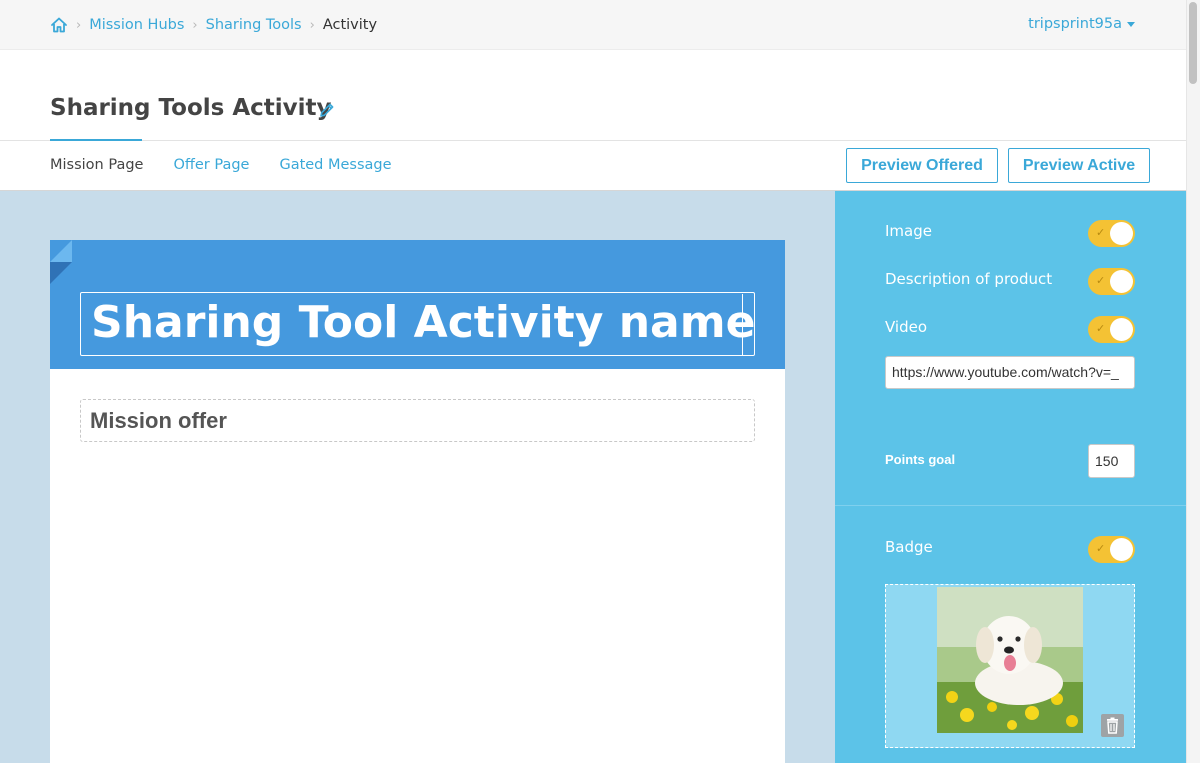 Image resolution: width=1200 pixels, height=763 pixels. I want to click on tab-offer-page: Offer Page, so click(211, 165).